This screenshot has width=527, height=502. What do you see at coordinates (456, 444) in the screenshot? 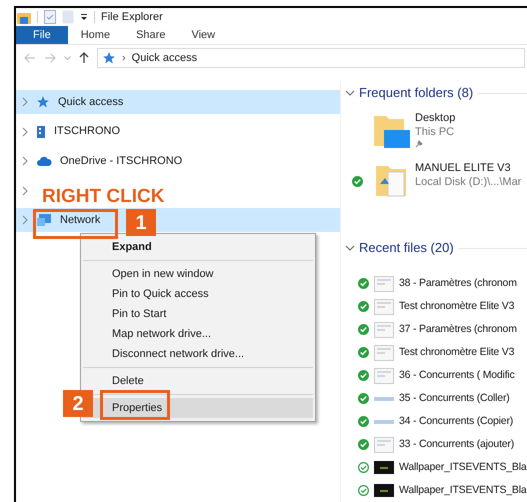
I see `file-name: 33 - Concurrents (ajouter)` at bounding box center [456, 444].